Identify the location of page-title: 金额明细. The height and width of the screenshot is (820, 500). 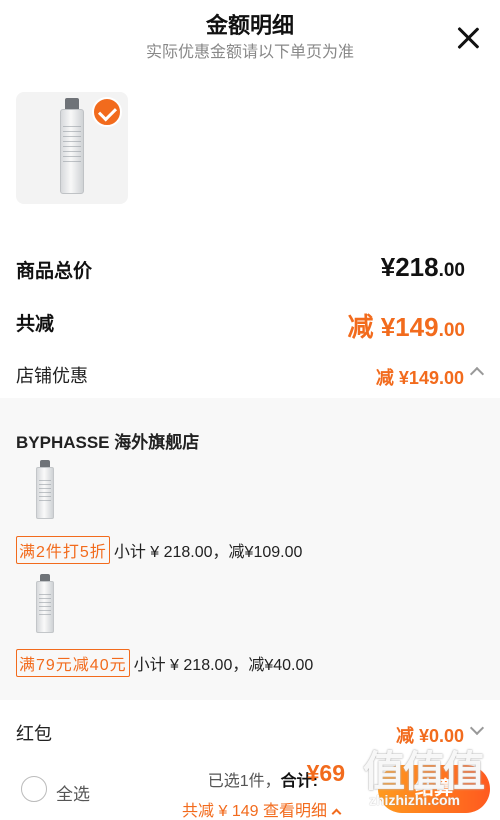
(249, 25).